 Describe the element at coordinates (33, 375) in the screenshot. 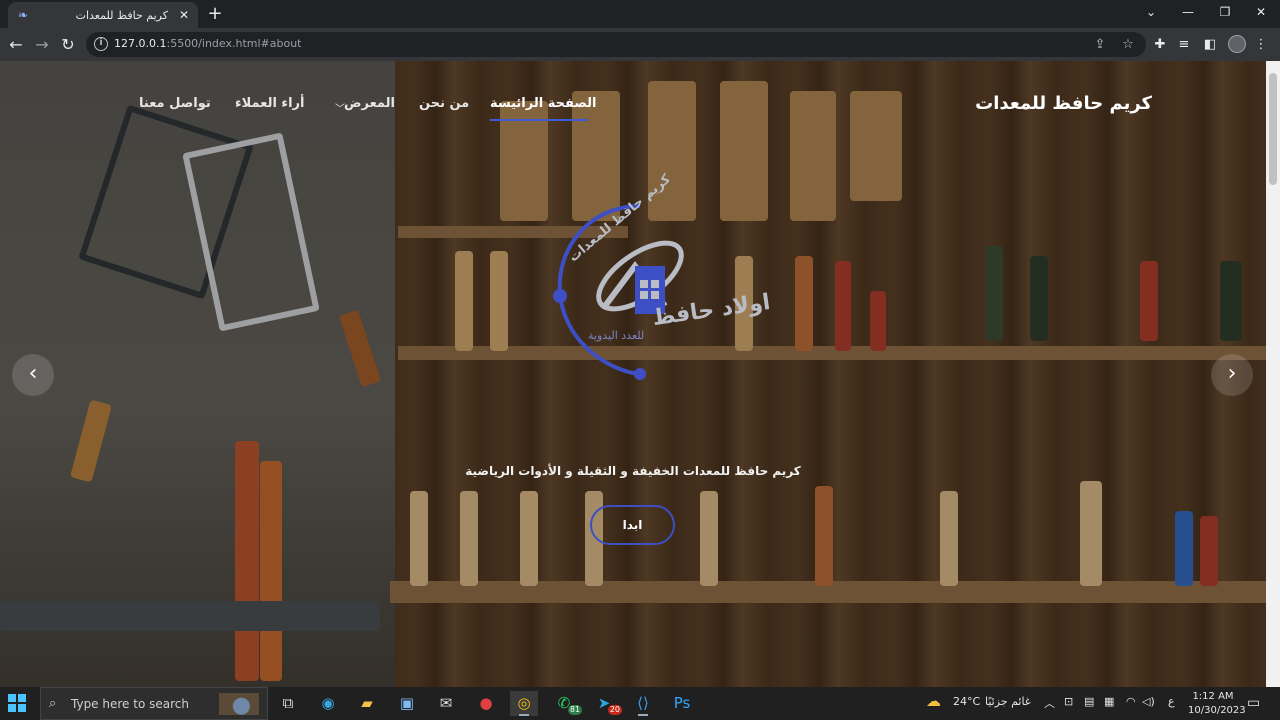

I see `carousel-prev-button: ‹` at that location.